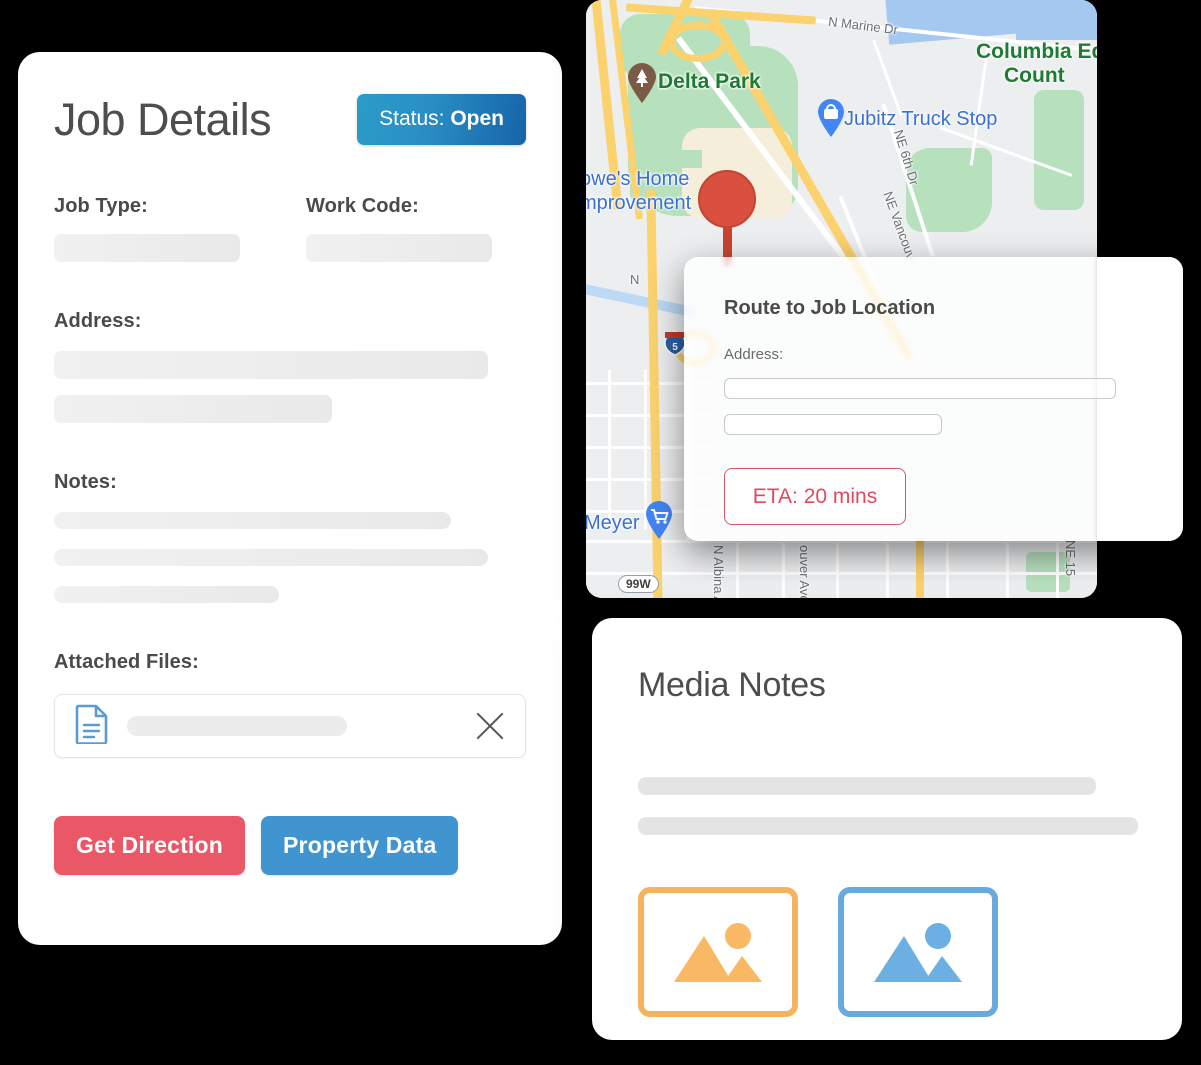 Image resolution: width=1201 pixels, height=1065 pixels. Describe the element at coordinates (271, 557) in the screenshot. I see `notes-line-2-placeholder` at that location.